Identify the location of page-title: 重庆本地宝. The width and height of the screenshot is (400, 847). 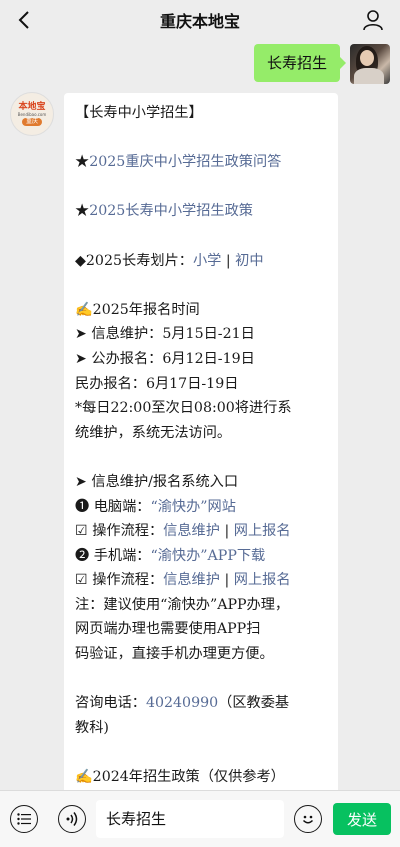
(199, 21).